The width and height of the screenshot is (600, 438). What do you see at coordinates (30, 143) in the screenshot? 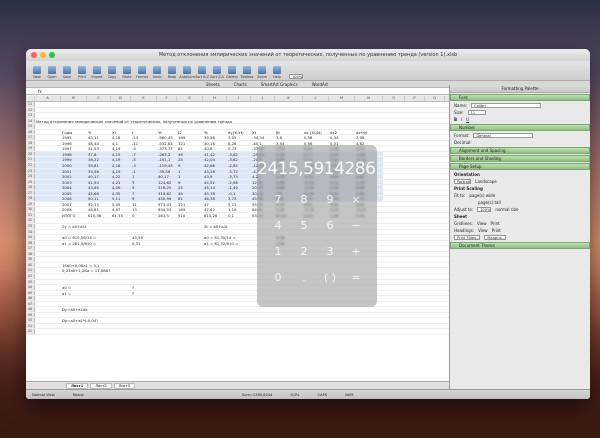
I see `row-number: 18` at bounding box center [30, 143].